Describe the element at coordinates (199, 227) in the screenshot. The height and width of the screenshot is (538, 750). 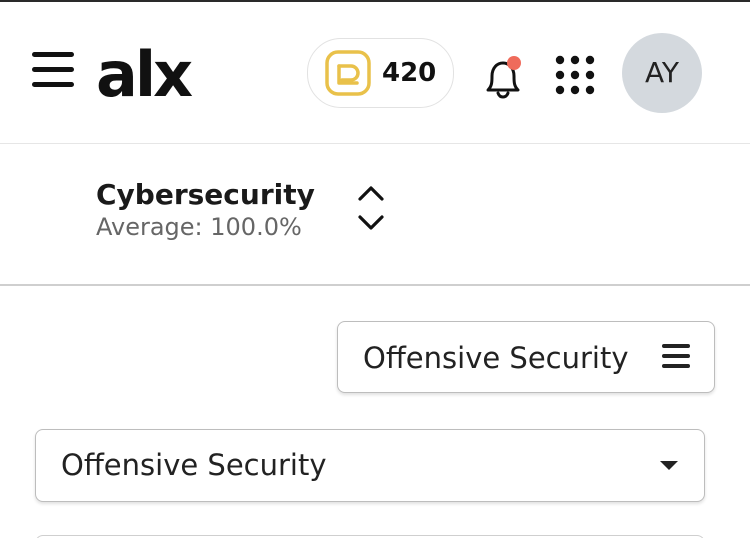
I see `course-average: Average: 100.0%` at that location.